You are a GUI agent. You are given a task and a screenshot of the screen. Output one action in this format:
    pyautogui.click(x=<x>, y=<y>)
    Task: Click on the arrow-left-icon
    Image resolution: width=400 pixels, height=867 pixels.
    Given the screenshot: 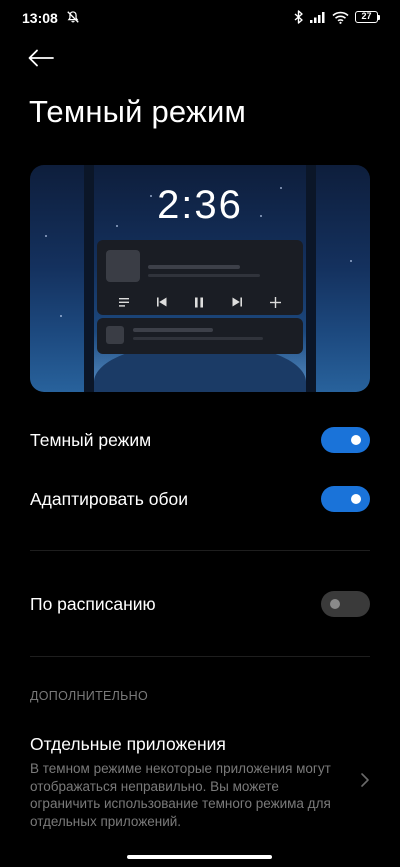 What is the action you would take?
    pyautogui.click(x=41, y=58)
    